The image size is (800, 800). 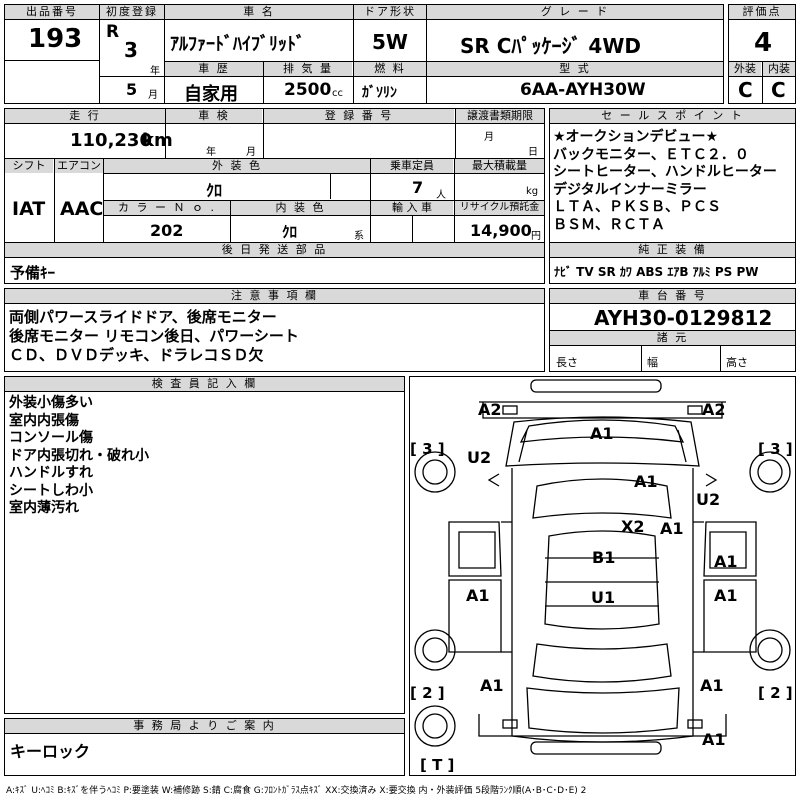 What do you see at coordinates (51, 438) in the screenshot?
I see `inspector-line: コンソール傷` at bounding box center [51, 438].